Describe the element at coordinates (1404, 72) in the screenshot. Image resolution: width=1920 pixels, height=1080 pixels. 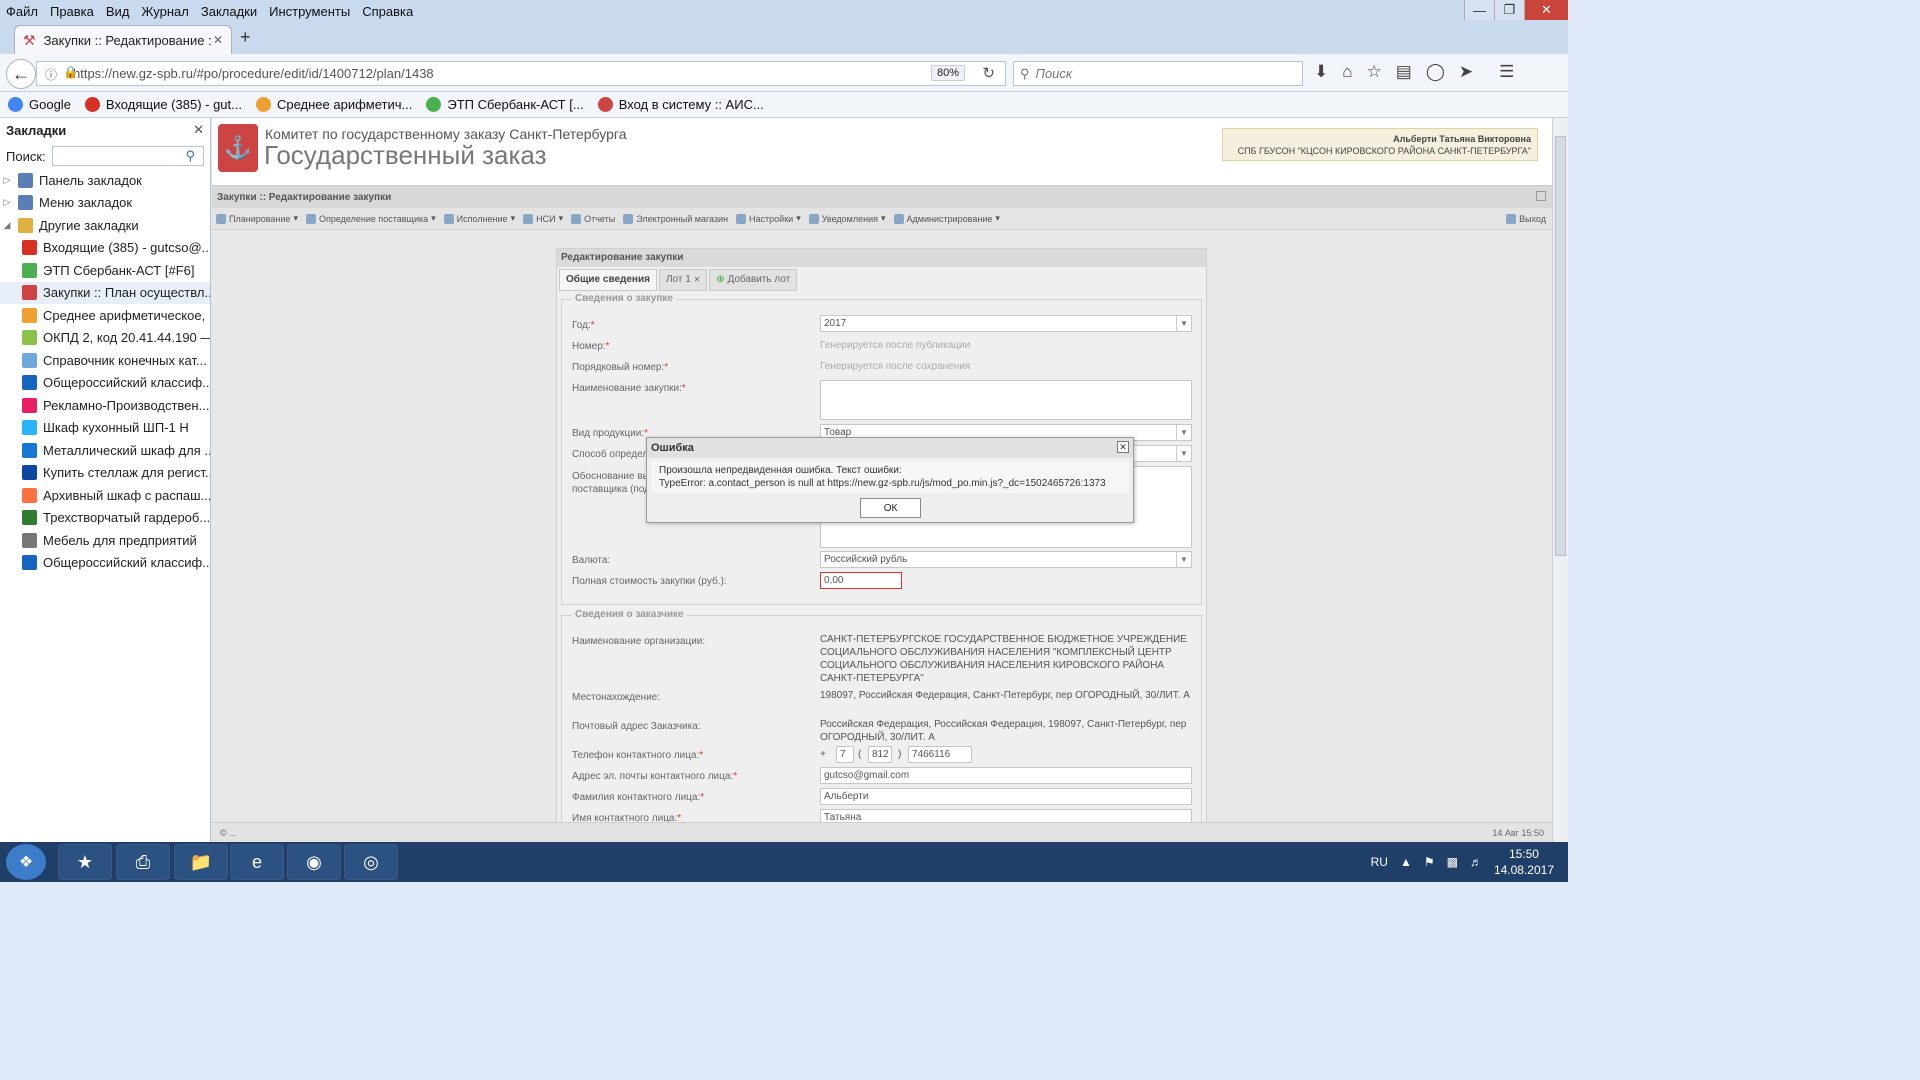
I see `library-icon: ▤` at that location.